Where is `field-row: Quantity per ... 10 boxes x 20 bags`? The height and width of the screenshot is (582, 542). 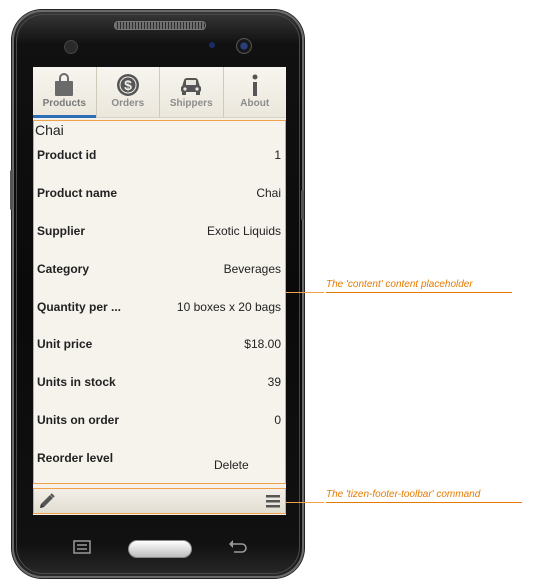 field-row: Quantity per ... 10 boxes x 20 bags is located at coordinates (159, 310).